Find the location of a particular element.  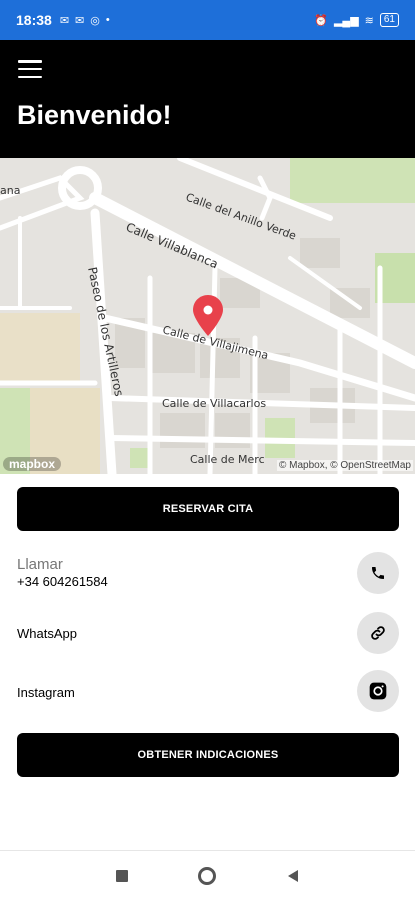

app-header: Bienvenido! is located at coordinates (207, 99).